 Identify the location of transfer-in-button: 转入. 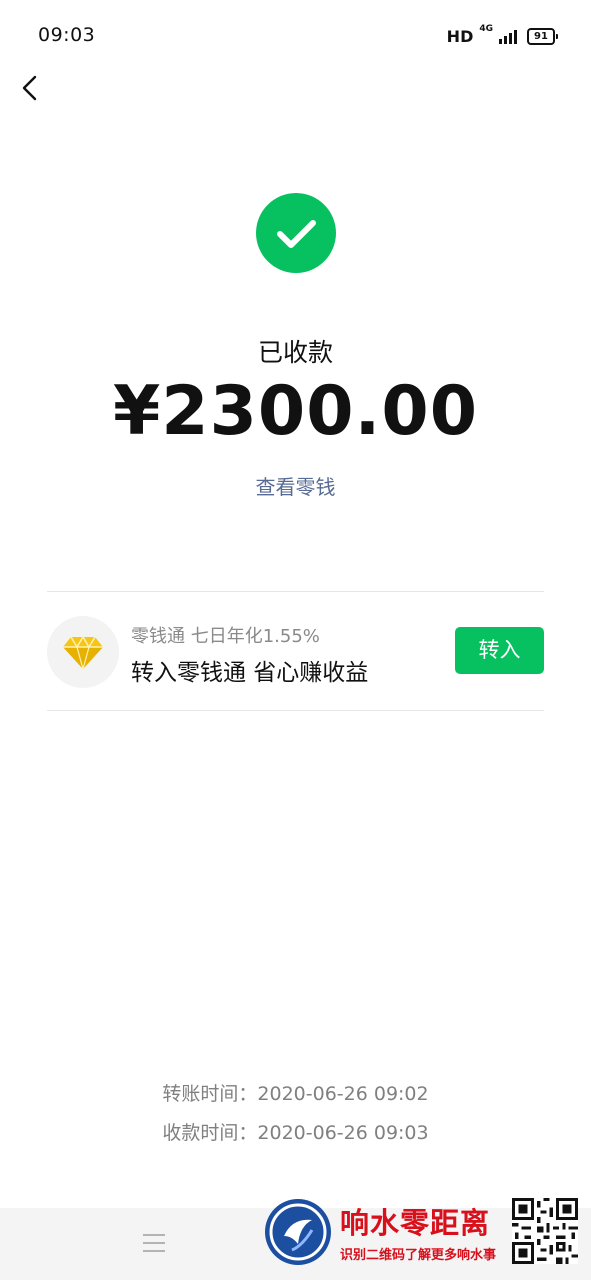
(499, 650).